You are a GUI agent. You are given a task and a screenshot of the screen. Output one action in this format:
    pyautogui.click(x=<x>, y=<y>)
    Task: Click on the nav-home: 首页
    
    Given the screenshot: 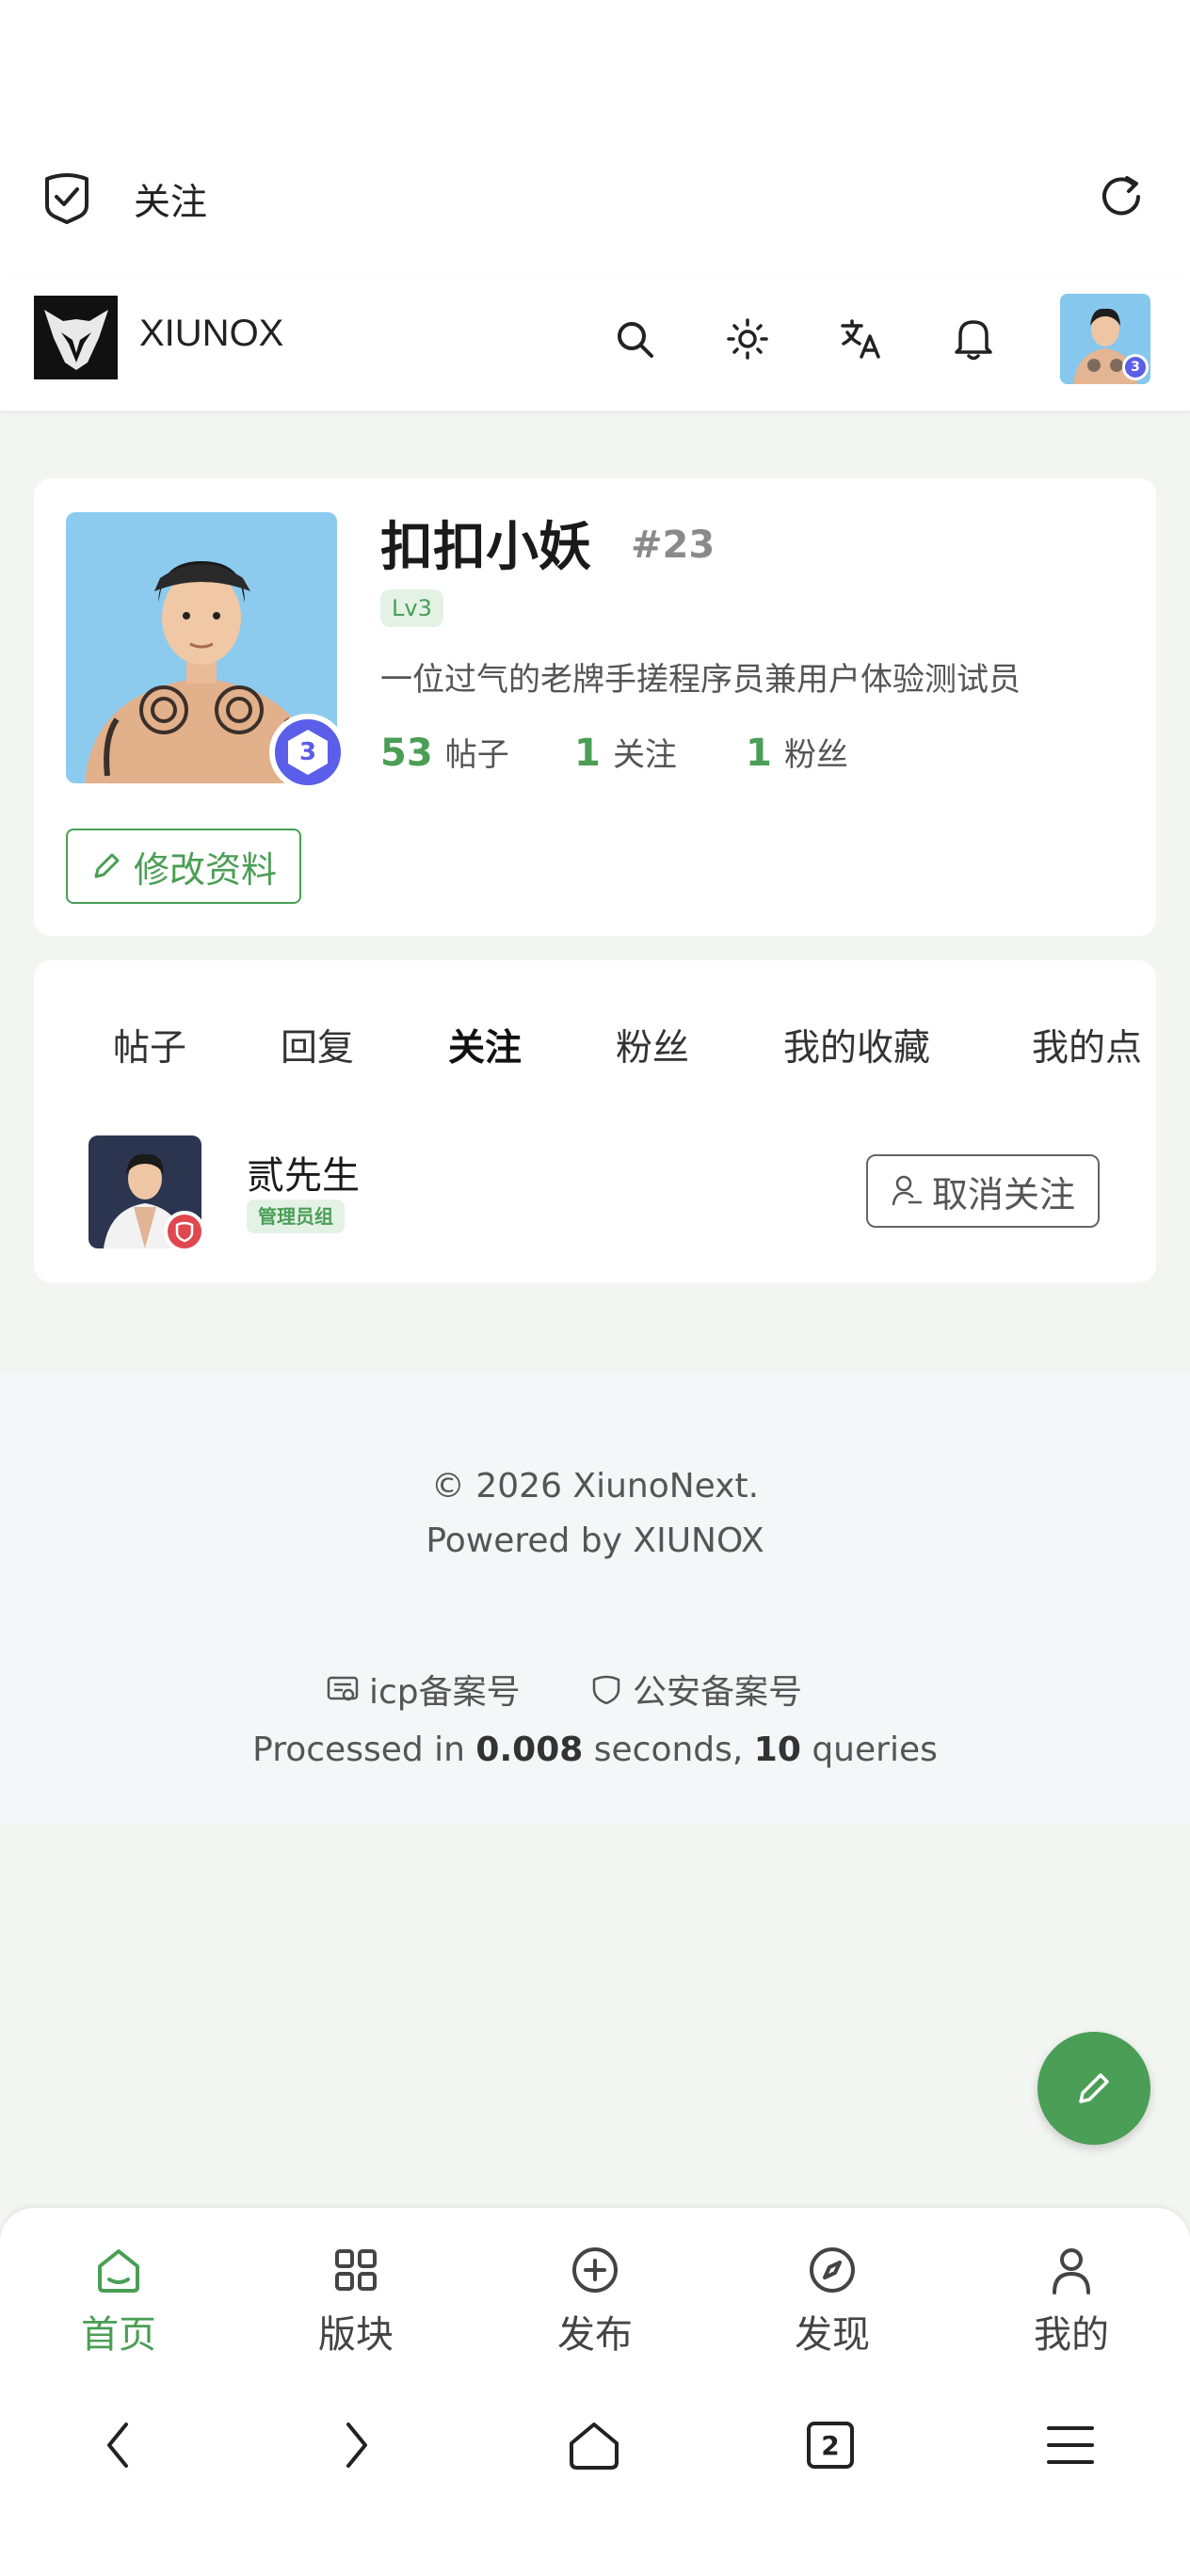 What is the action you would take?
    pyautogui.click(x=118, y=2301)
    